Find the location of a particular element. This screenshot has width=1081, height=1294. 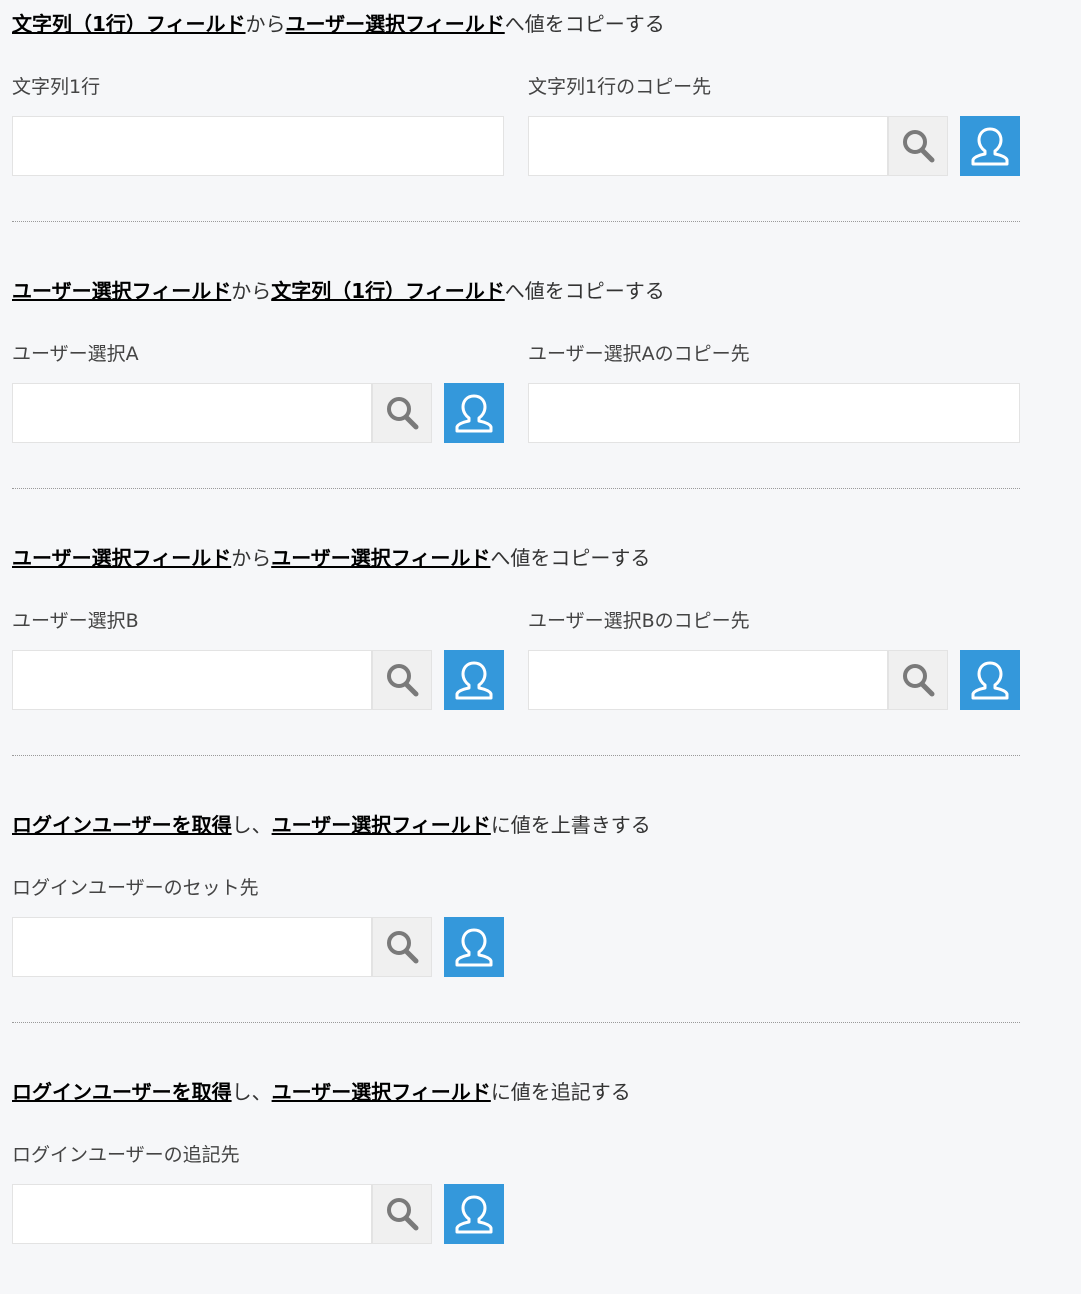

section-heading: ログインユーザーを取得し、ユーザー選択フィールドに値を上書きする is located at coordinates (331, 825).